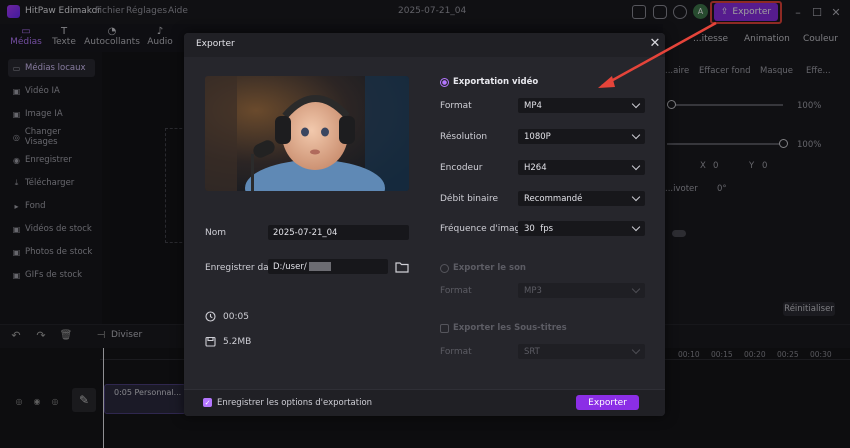  What do you see at coordinates (319, 266) in the screenshot?
I see `redacted-path` at bounding box center [319, 266].